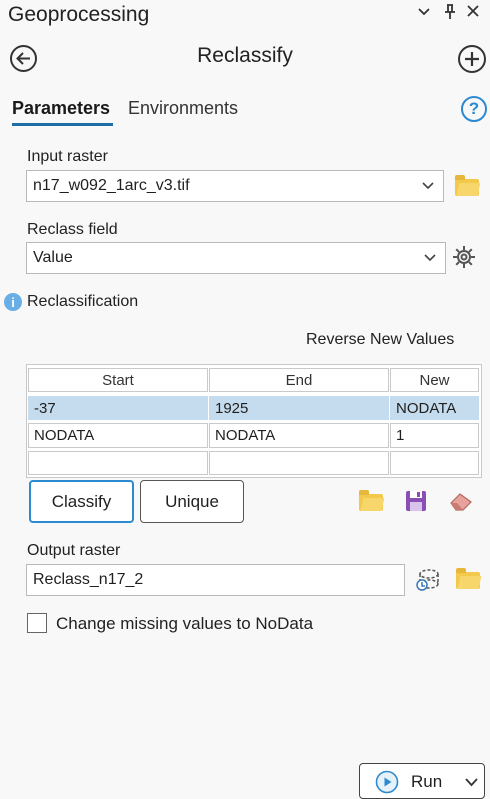 The width and height of the screenshot is (490, 799). I want to click on tab-environments: Environments, so click(183, 108).